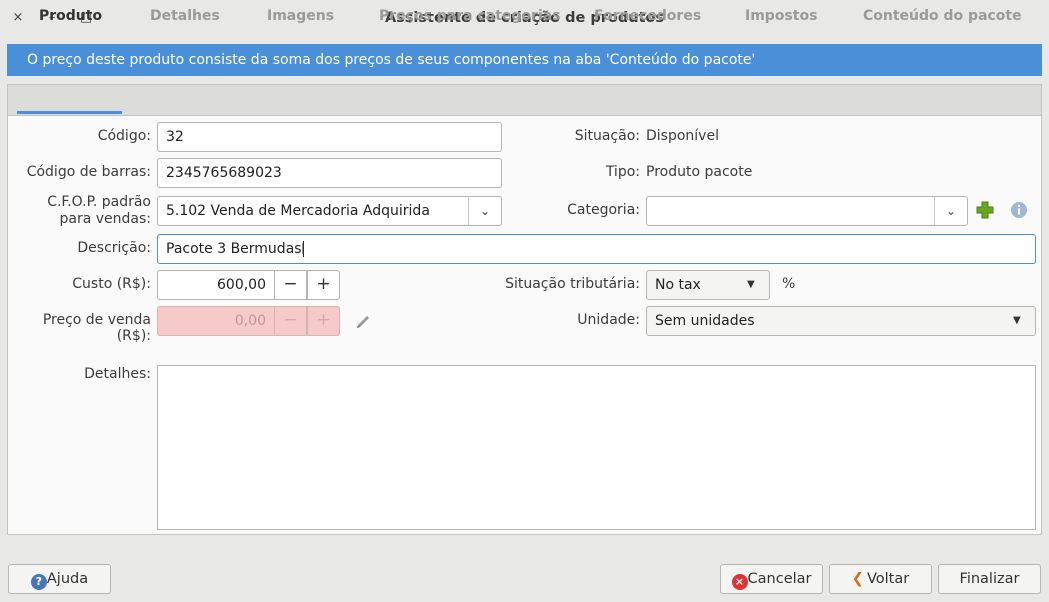 The height and width of the screenshot is (602, 1049). Describe the element at coordinates (572, 284) in the screenshot. I see `situacao-tributaria-label: Situação tributária:` at that location.